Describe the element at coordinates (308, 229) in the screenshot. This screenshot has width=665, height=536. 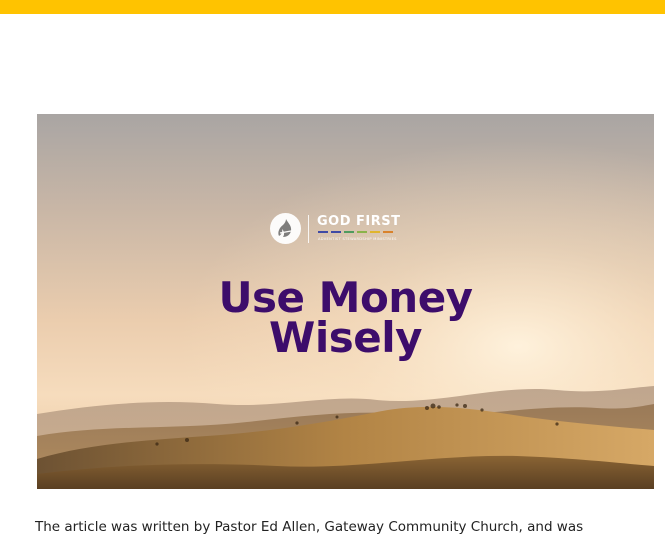
I see `logo-divider` at that location.